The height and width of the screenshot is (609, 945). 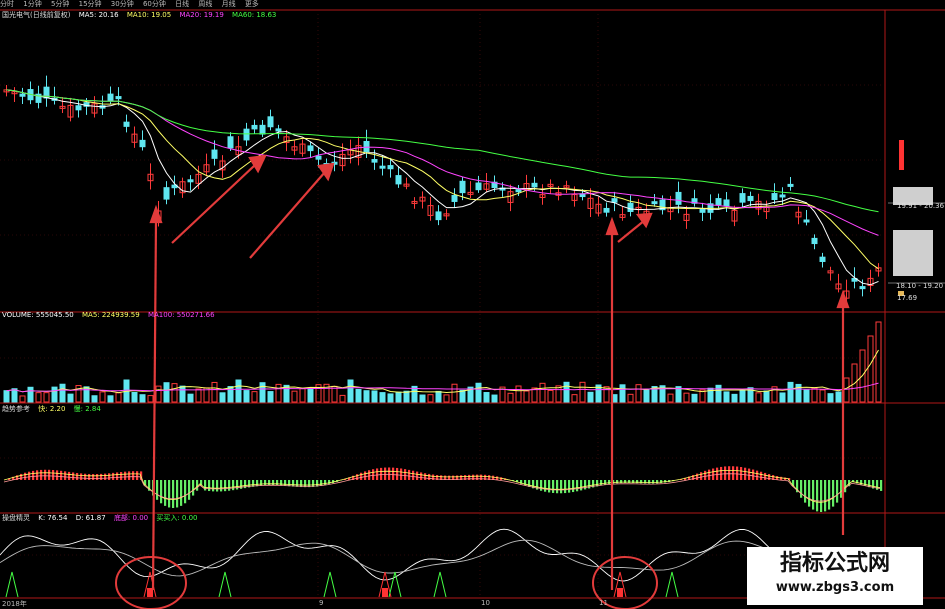 What do you see at coordinates (87, 409) in the screenshot?
I see `macd-slow-label: 慢: 2.84` at bounding box center [87, 409].